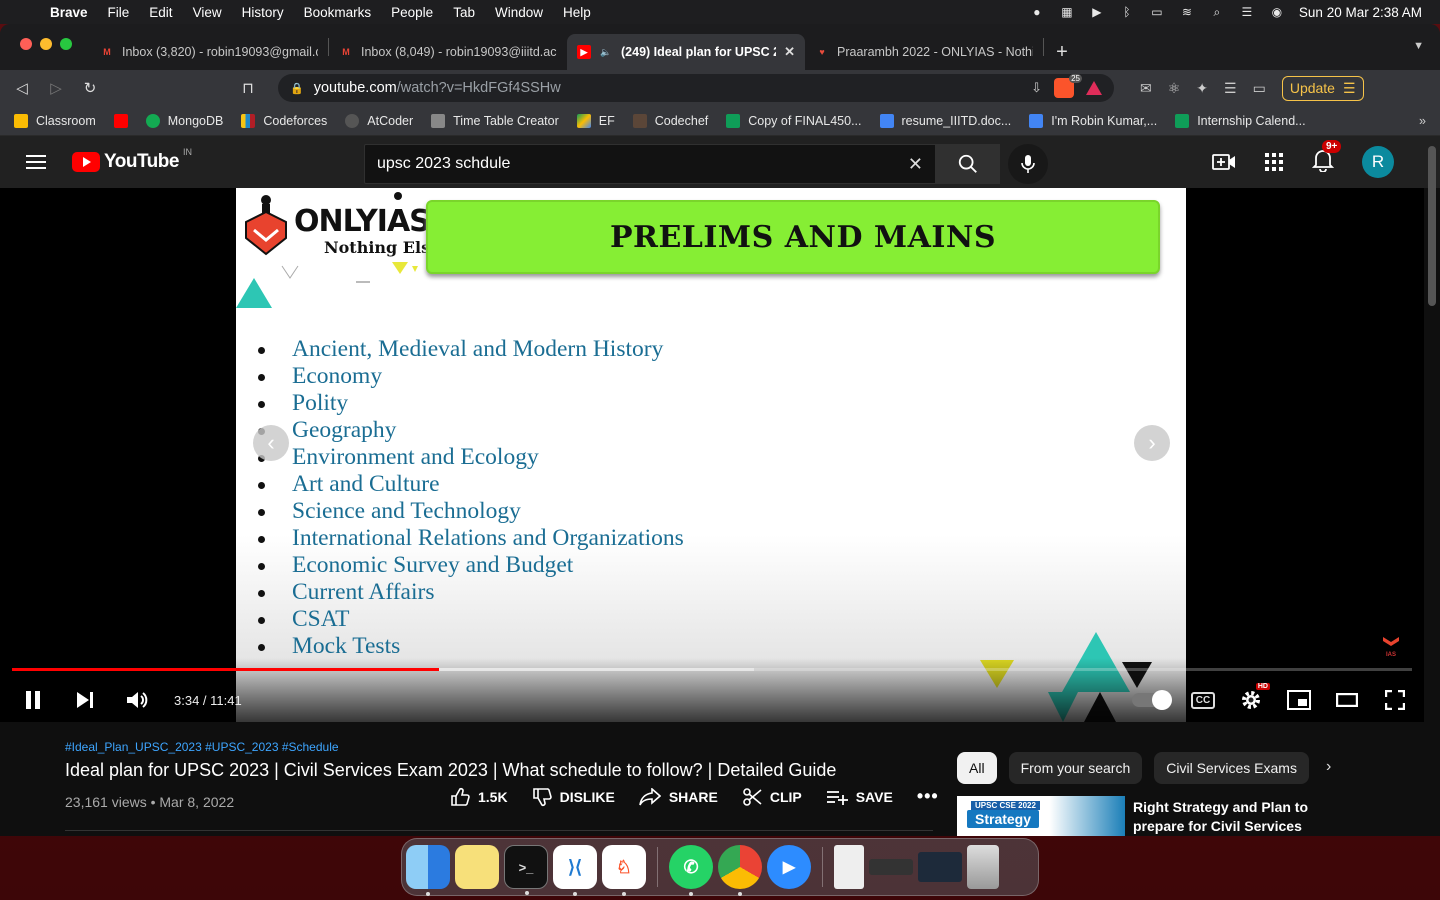 Image resolution: width=1440 pixels, height=900 pixels. I want to click on more-bookmarks-icon: », so click(1422, 121).